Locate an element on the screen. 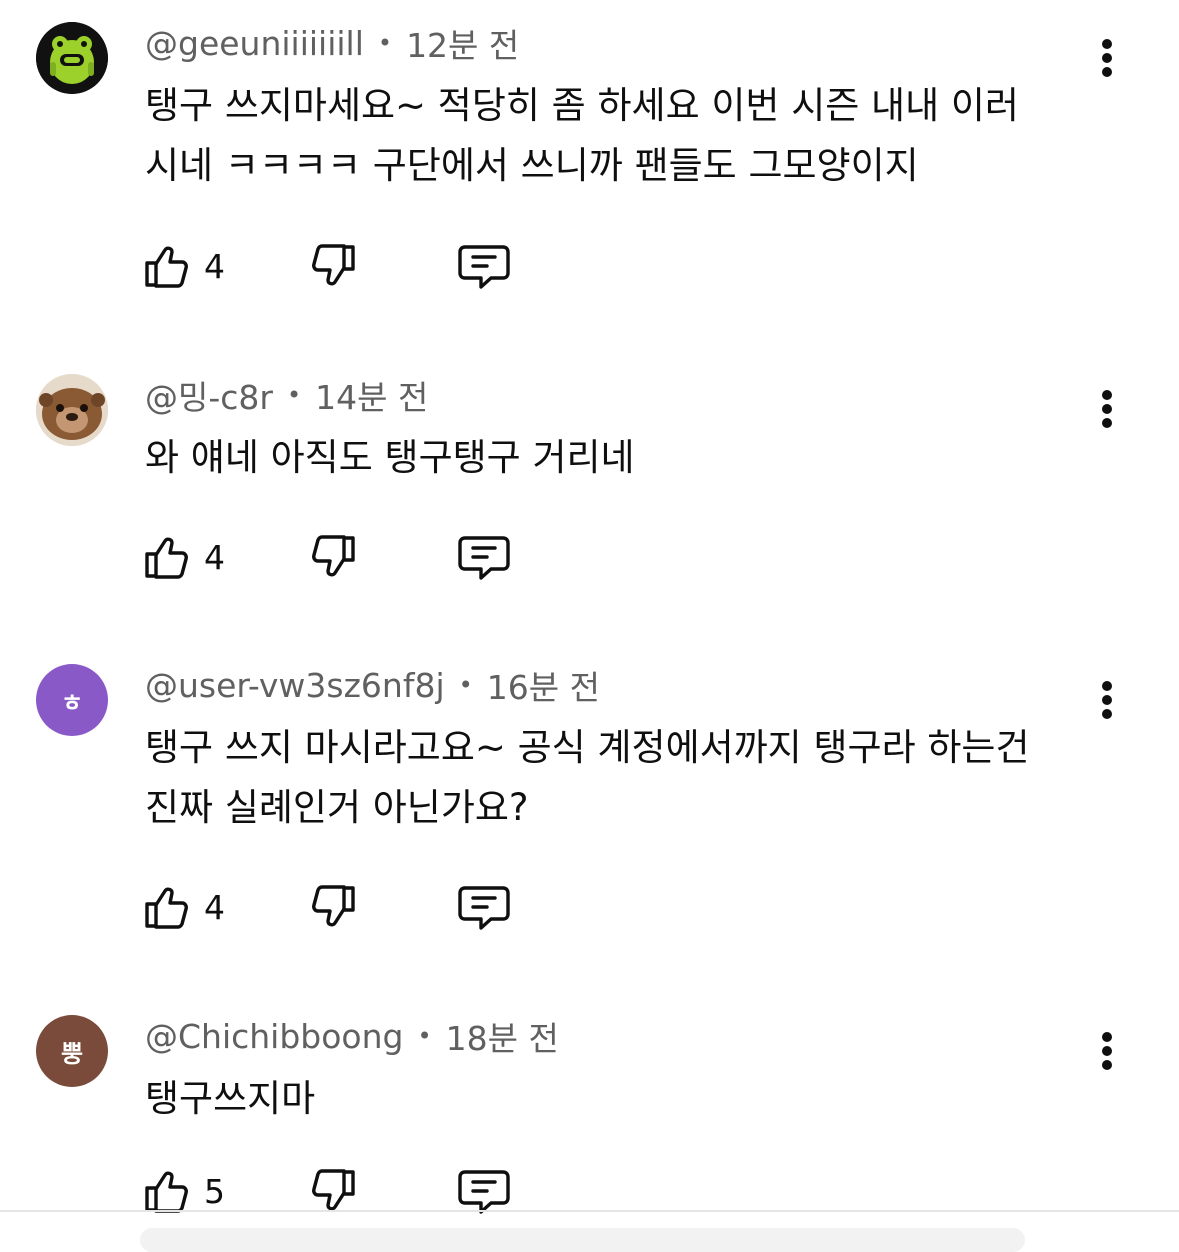 The width and height of the screenshot is (1179, 1252). comment-meta: @geeuniiiiiiill • 12분 전 is located at coordinates (332, 43).